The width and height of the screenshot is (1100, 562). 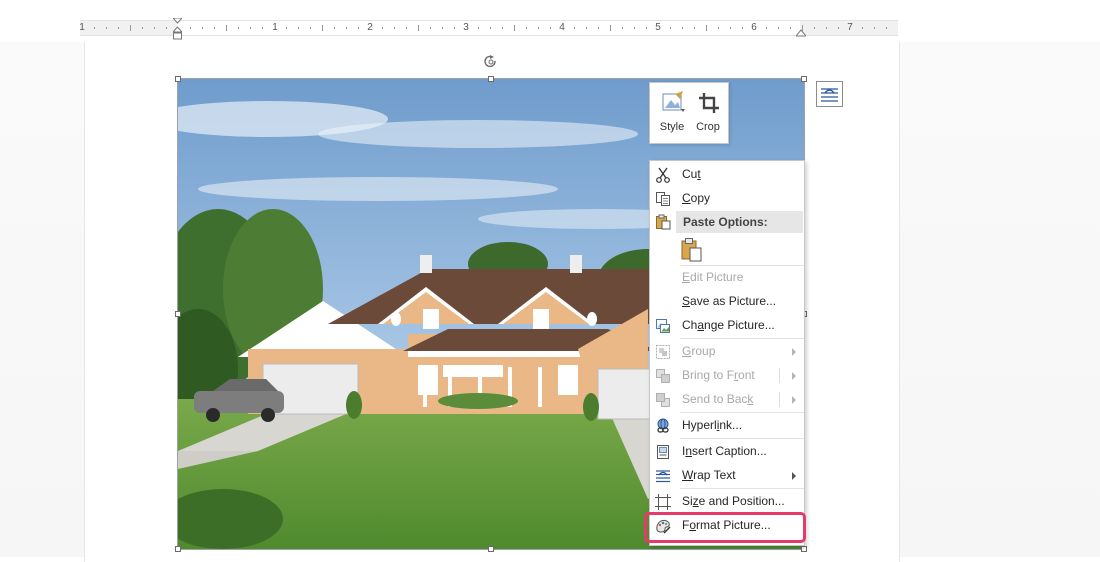 I want to click on paste-options-header: Paste Options:, so click(x=739, y=222).